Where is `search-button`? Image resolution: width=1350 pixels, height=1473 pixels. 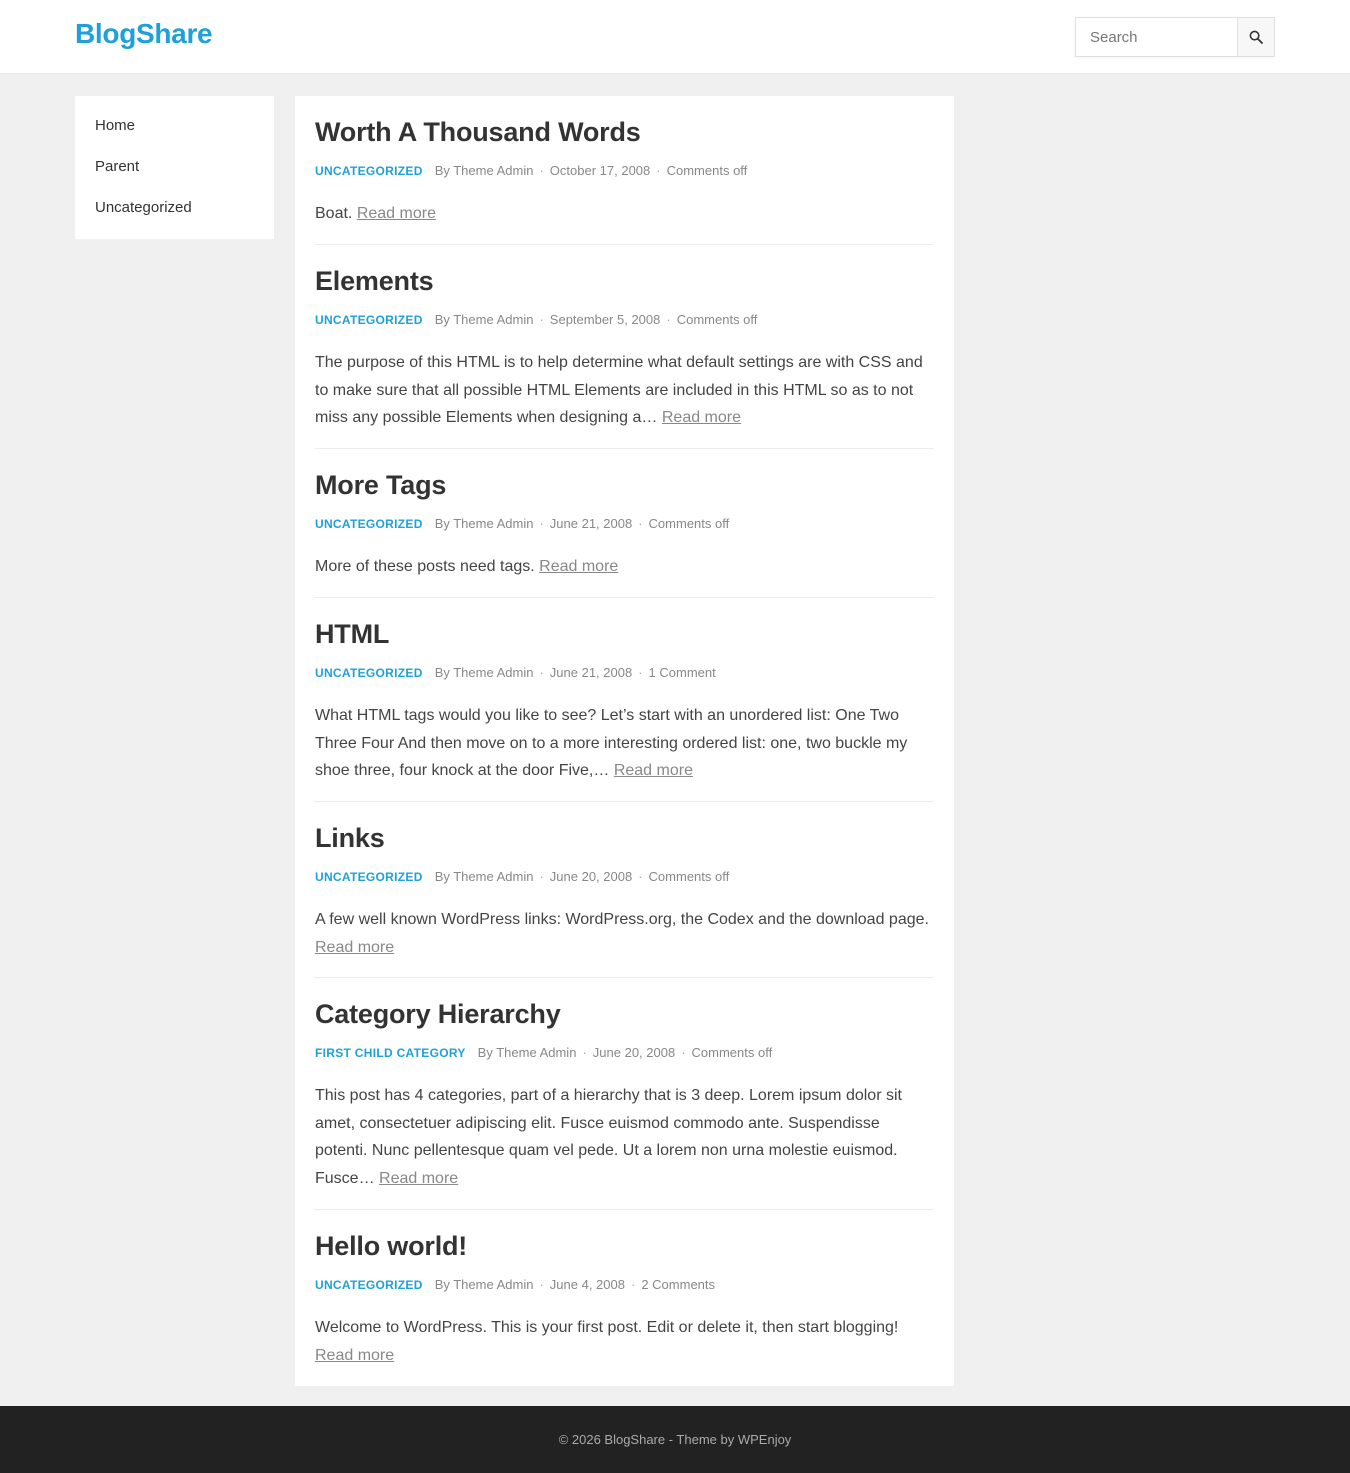
search-button is located at coordinates (1255, 37).